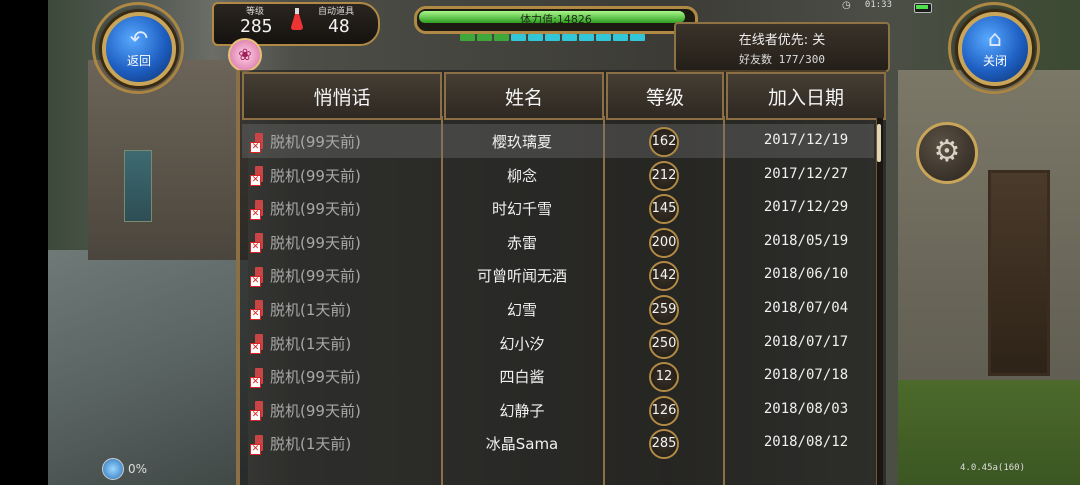 This screenshot has height=485, width=1080. I want to click on level-badge: 250, so click(664, 343).